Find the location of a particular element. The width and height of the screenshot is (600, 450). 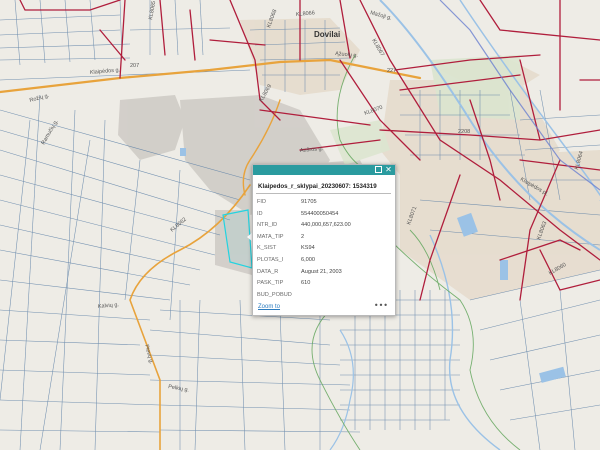

attribute-row: NTR_ID 440,000,657,623.00 is located at coordinates (304, 228).